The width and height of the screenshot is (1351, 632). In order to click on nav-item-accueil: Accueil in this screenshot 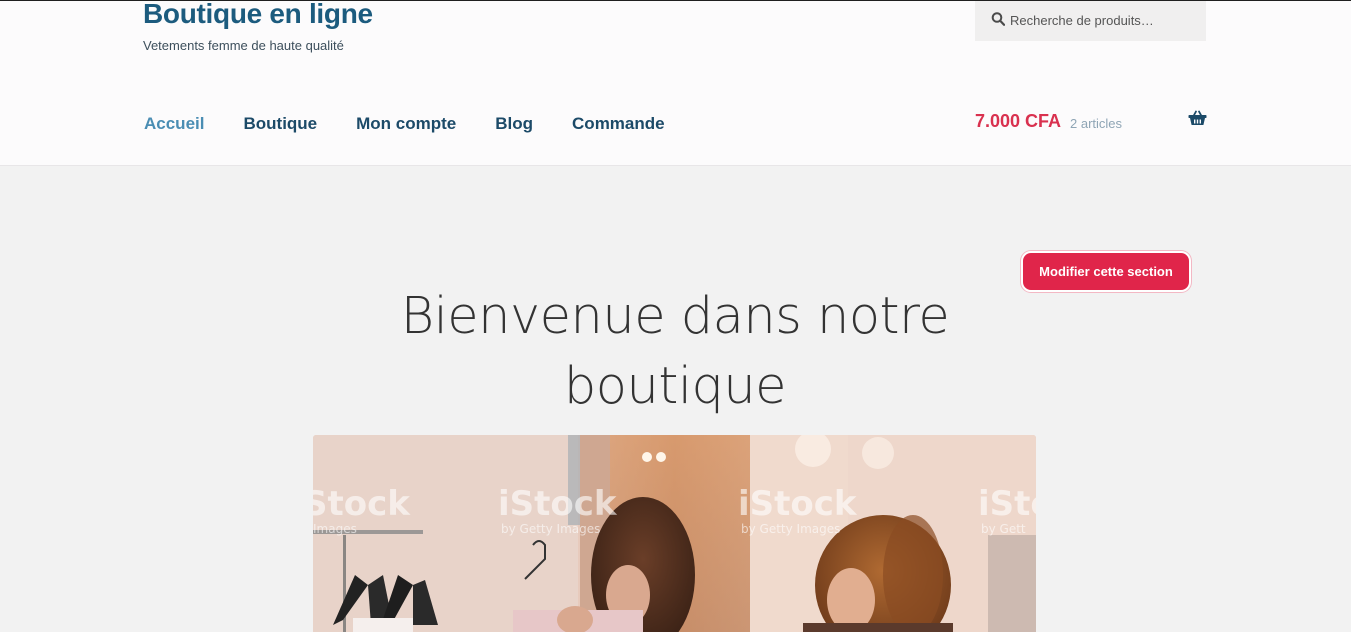, I will do `click(174, 124)`.